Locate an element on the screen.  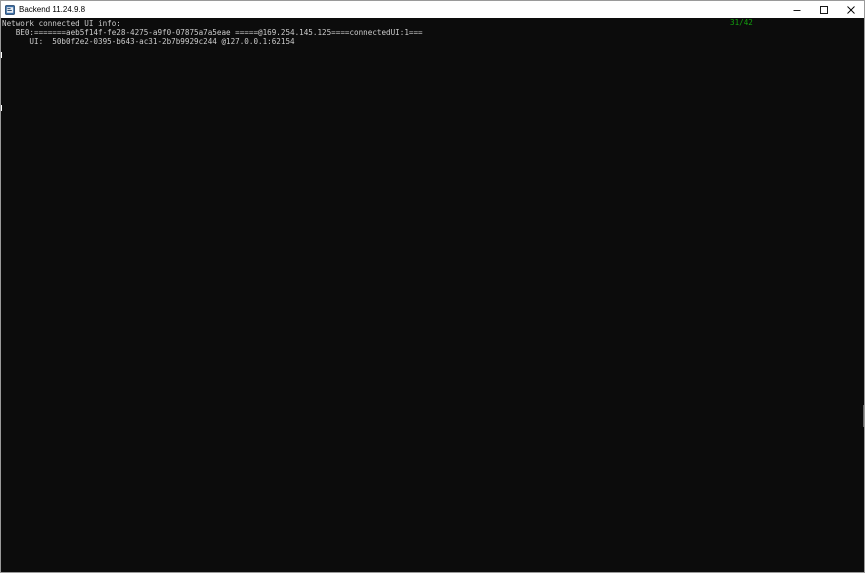
window-title: Backend 11.24.9.8 is located at coordinates (52, 9).